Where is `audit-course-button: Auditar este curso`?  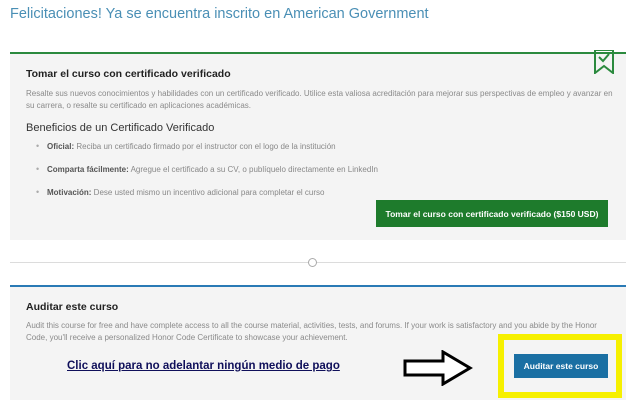
audit-course-button: Auditar este curso is located at coordinates (561, 366).